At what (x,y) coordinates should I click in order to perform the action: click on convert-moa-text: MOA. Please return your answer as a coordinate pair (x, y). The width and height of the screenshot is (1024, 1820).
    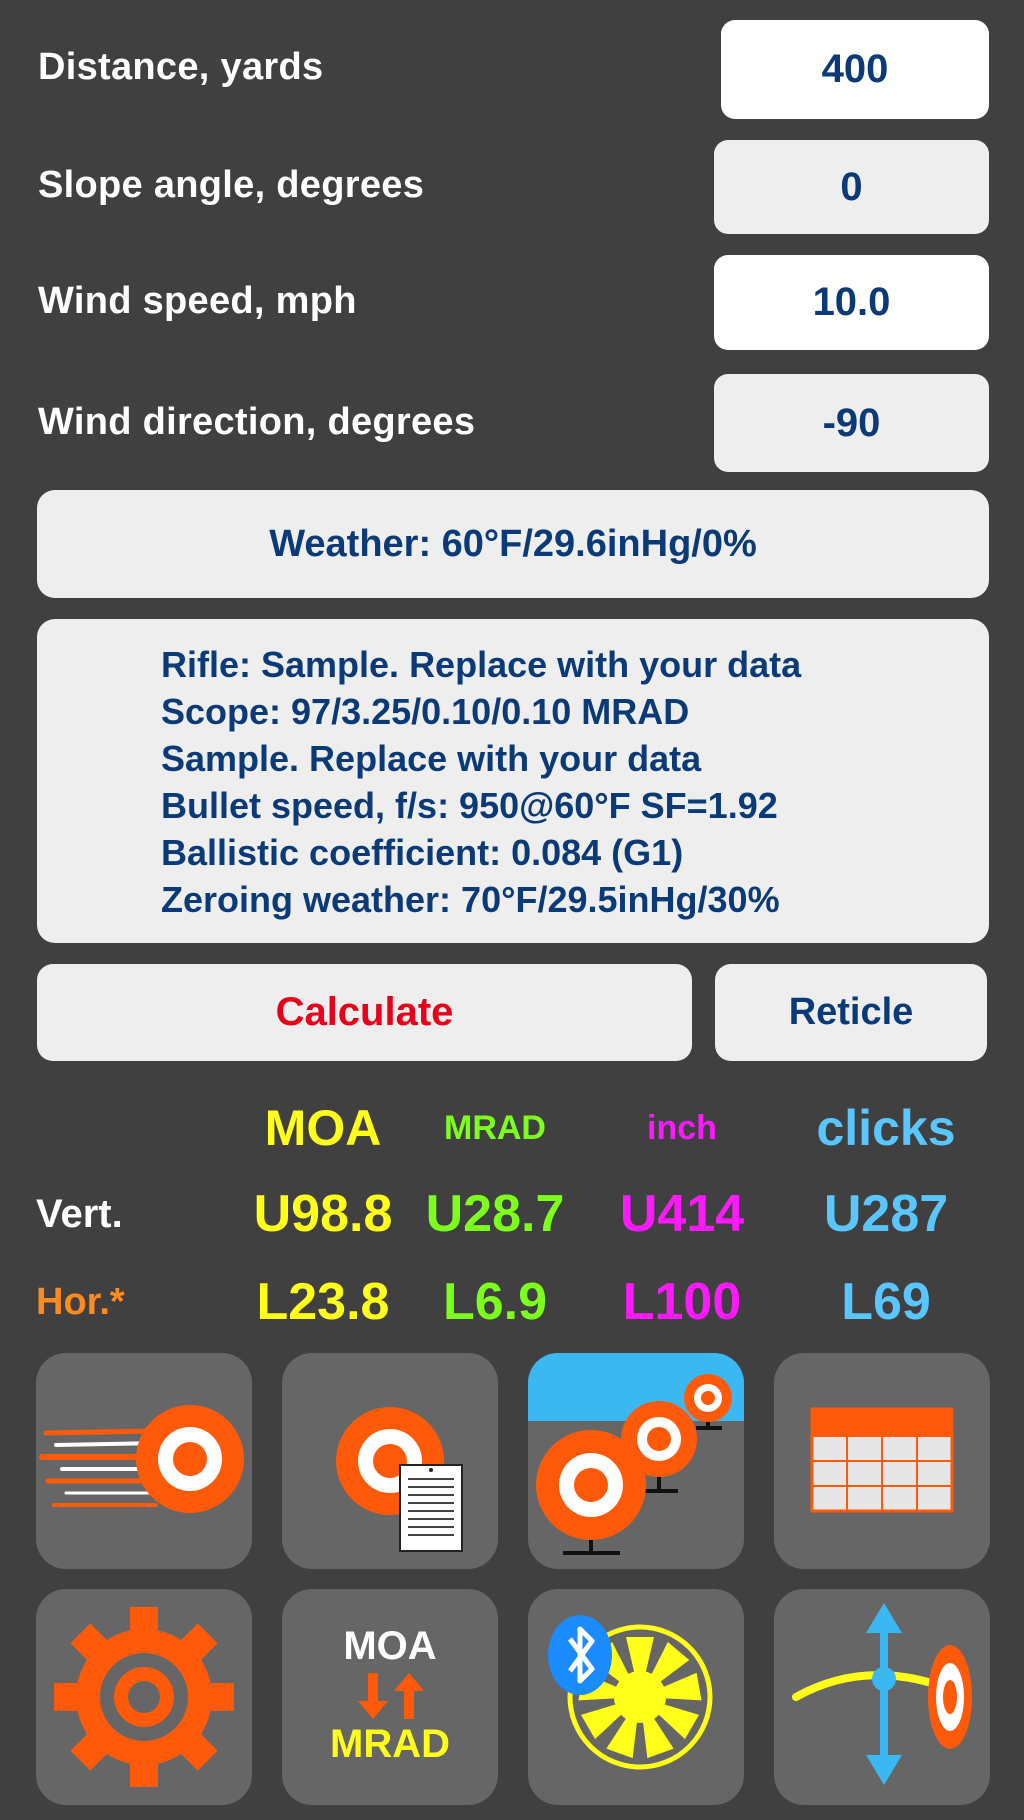
    Looking at the image, I should click on (389, 1646).